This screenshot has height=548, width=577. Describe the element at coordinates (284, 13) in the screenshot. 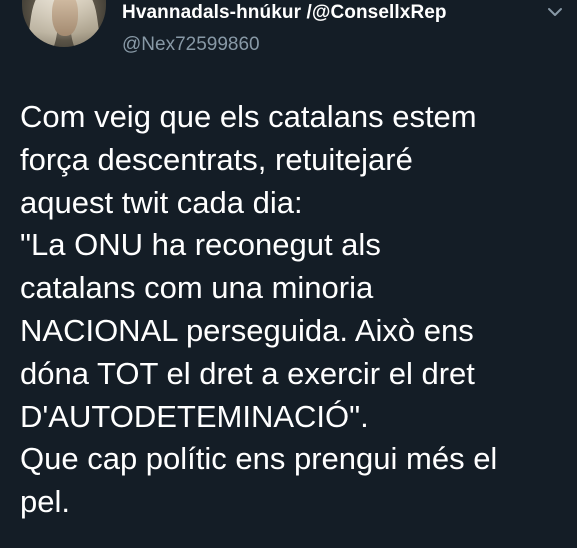

I see `display-name: Hvannadals-hnúkur /@ConsellxRep` at that location.